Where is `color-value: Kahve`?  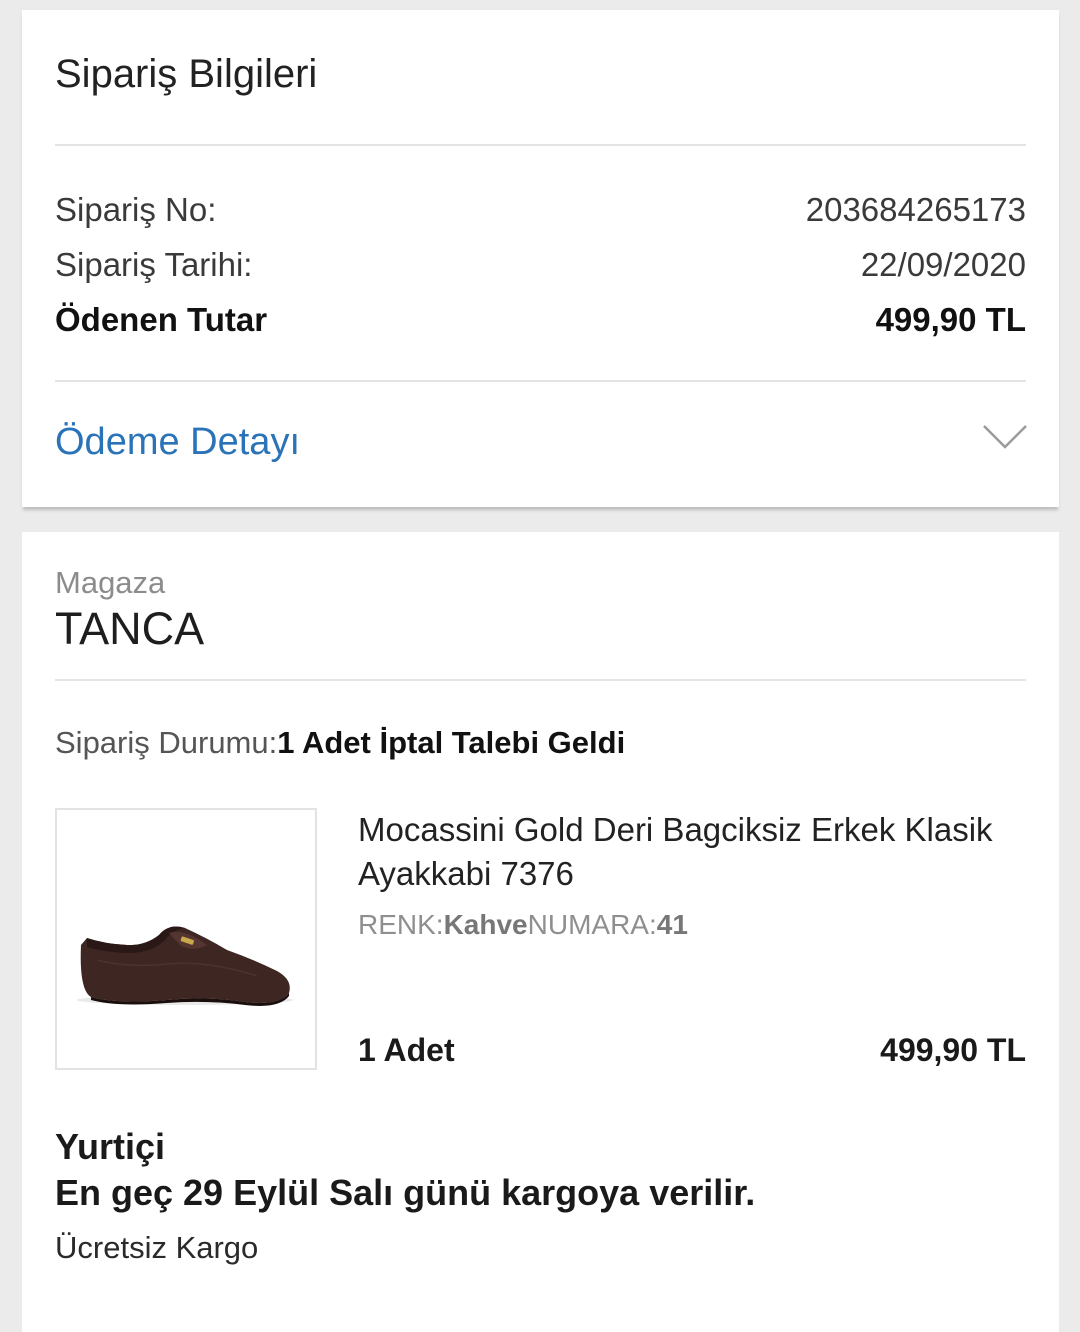 color-value: Kahve is located at coordinates (485, 924).